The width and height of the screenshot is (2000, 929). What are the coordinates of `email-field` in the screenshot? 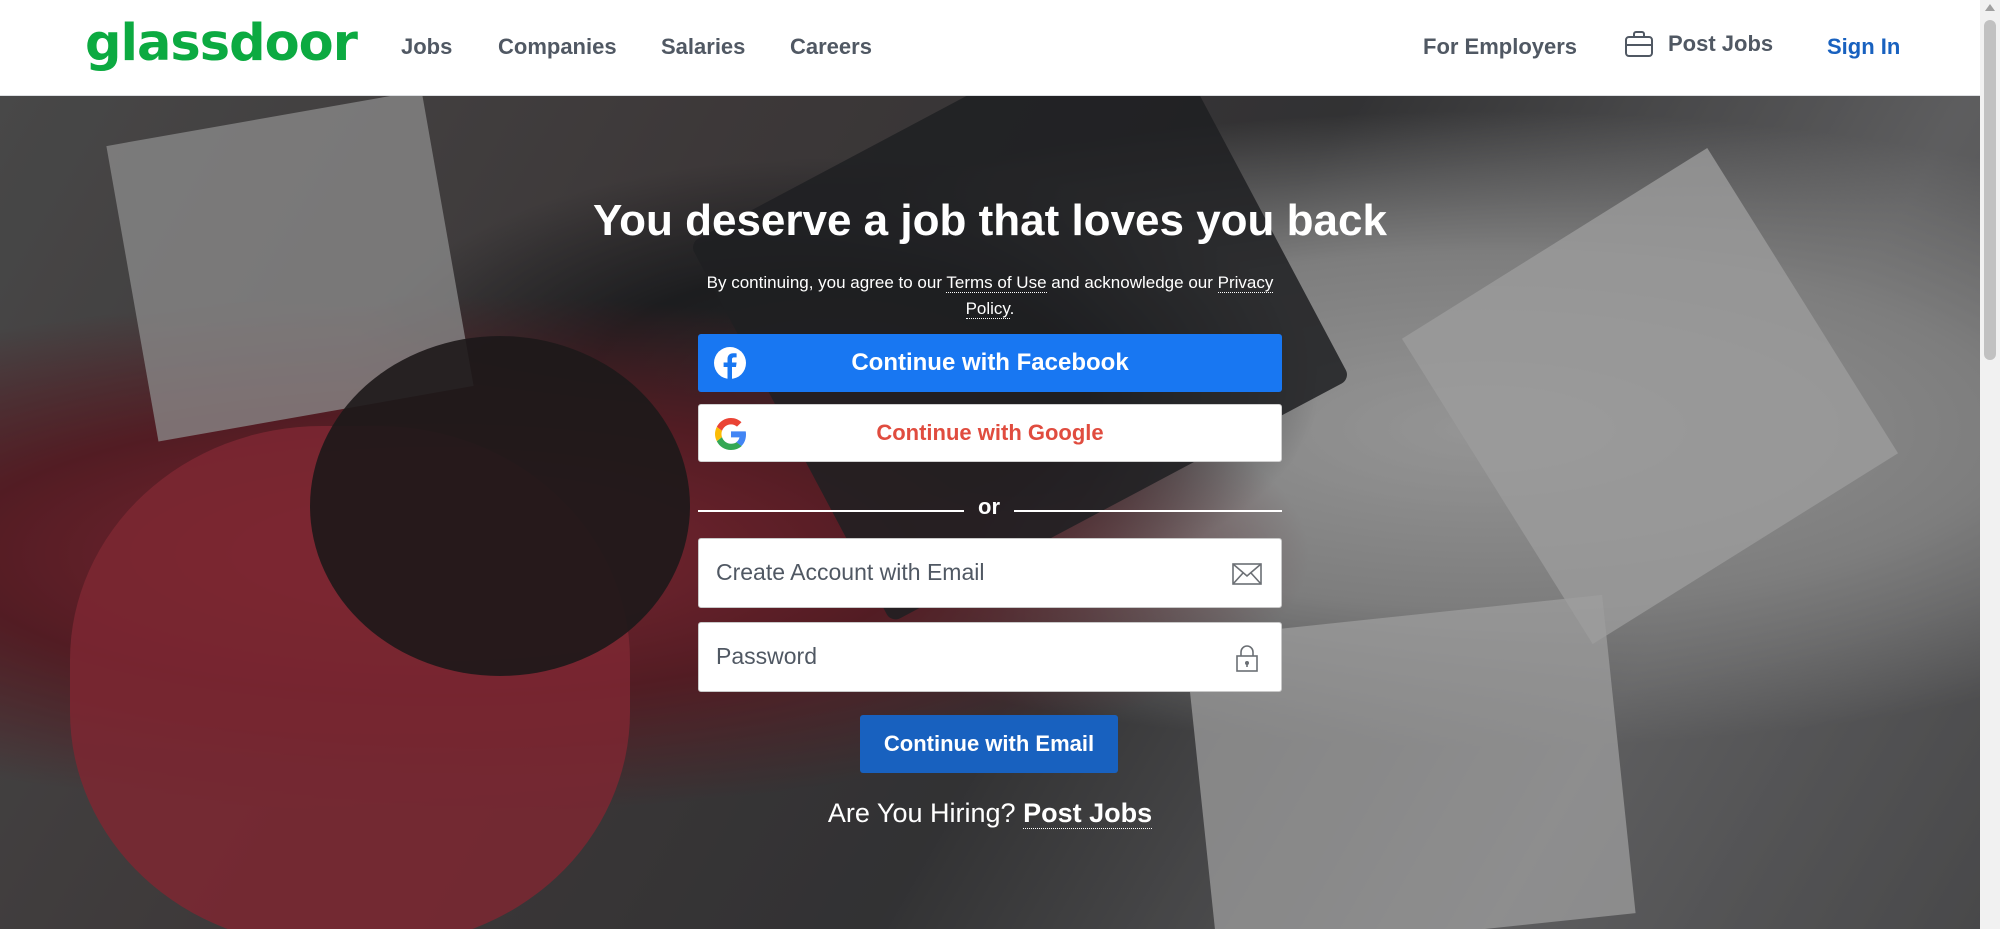 It's located at (990, 573).